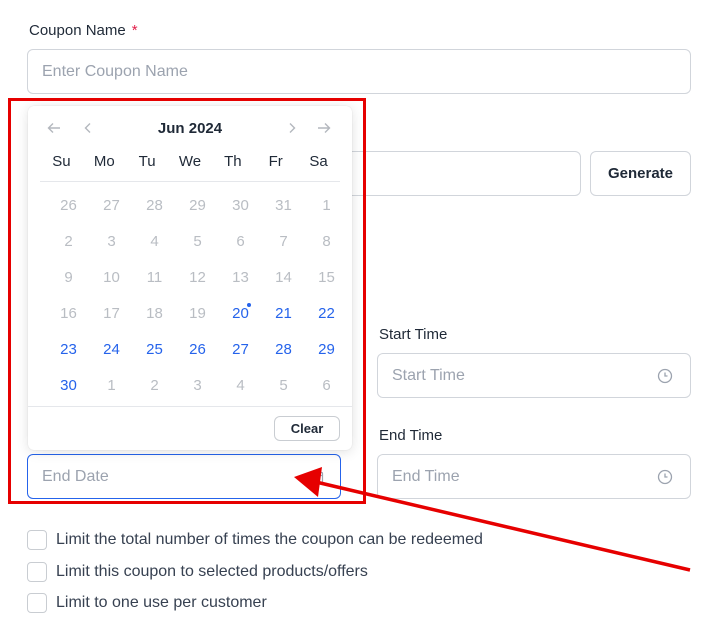 This screenshot has width=718, height=619. I want to click on annotation-arrow, so click(492, 519).